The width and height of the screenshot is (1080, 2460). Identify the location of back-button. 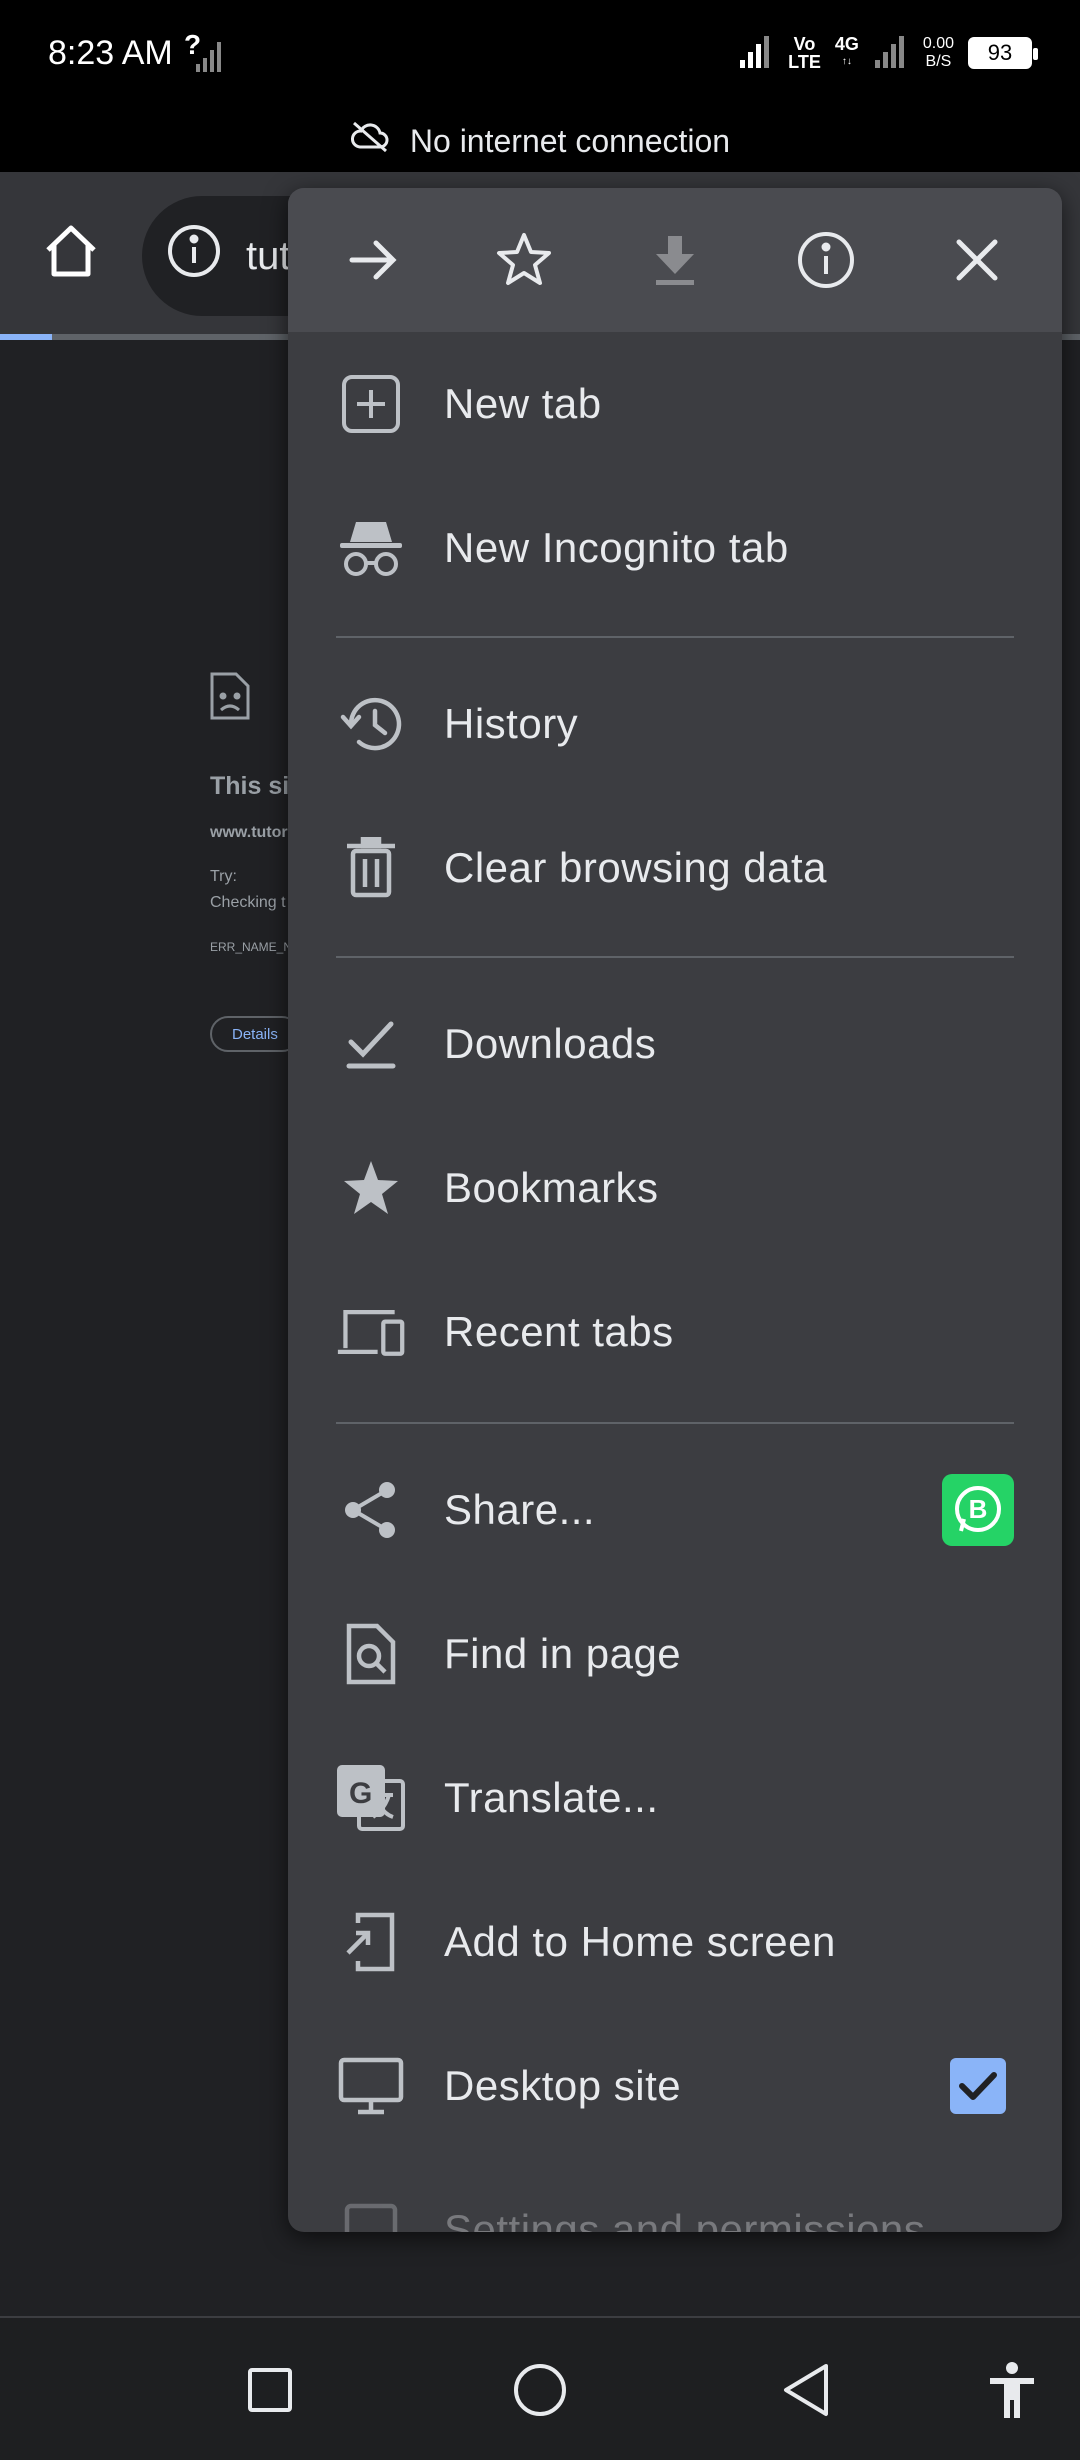
(806, 2390).